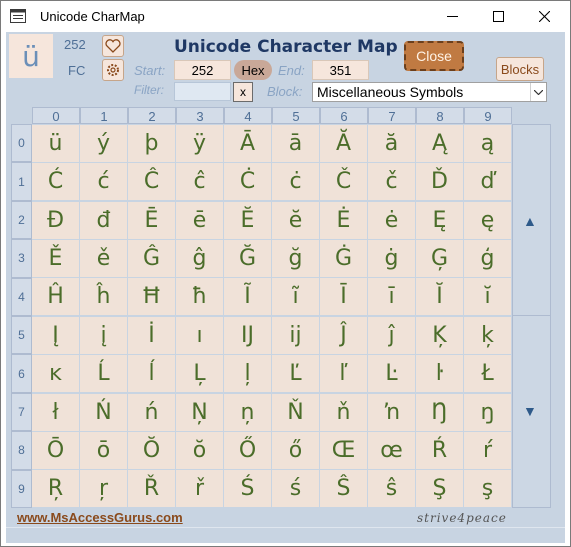 The height and width of the screenshot is (547, 571). I want to click on char-cell: ć, so click(103, 182).